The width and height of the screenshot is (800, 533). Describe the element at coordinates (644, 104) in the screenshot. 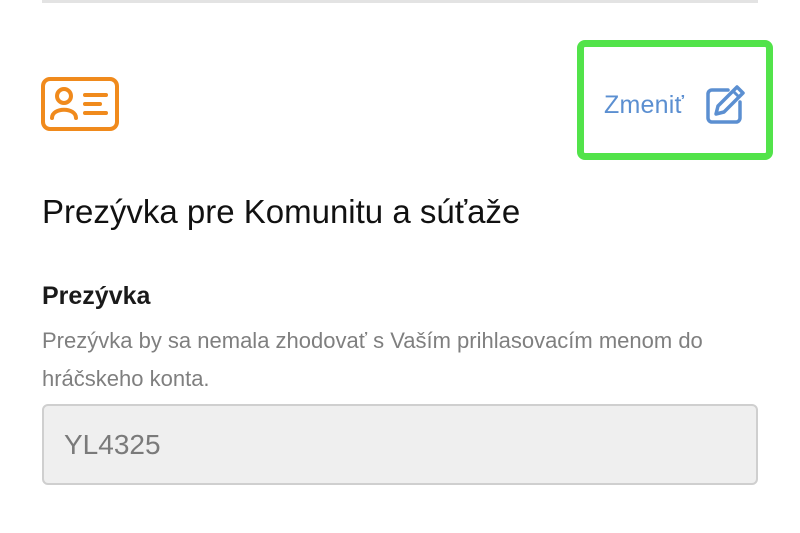

I see `edit-label: Zmeniť` at that location.